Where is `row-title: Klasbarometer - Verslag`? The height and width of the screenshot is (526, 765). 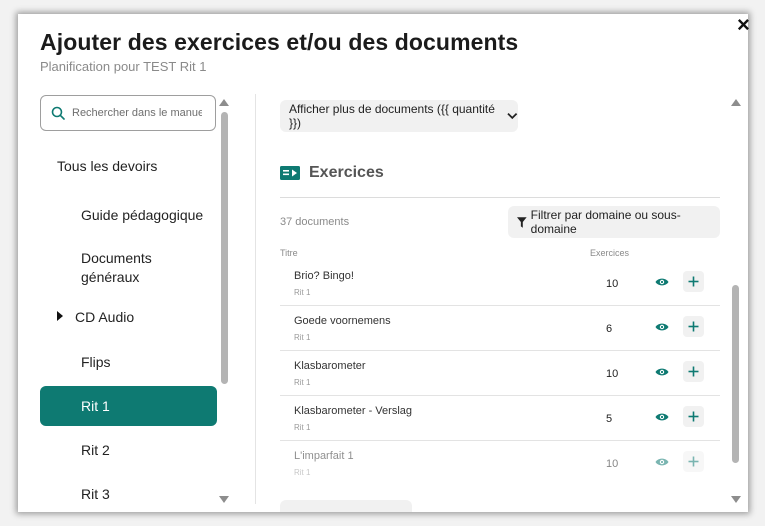 row-title: Klasbarometer - Verslag is located at coordinates (353, 411).